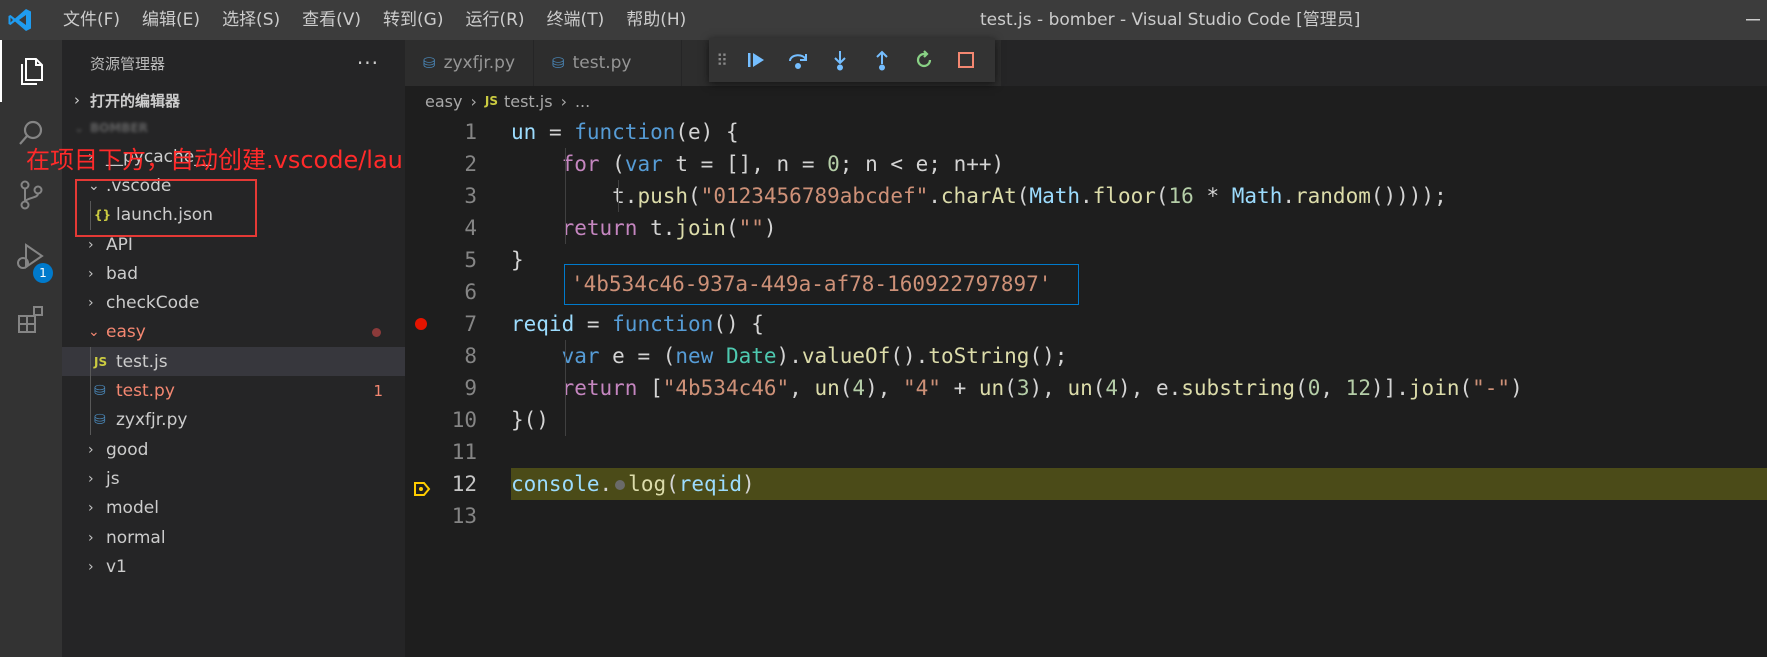  What do you see at coordinates (745, 164) in the screenshot?
I see `code-token: t = [], n =` at bounding box center [745, 164].